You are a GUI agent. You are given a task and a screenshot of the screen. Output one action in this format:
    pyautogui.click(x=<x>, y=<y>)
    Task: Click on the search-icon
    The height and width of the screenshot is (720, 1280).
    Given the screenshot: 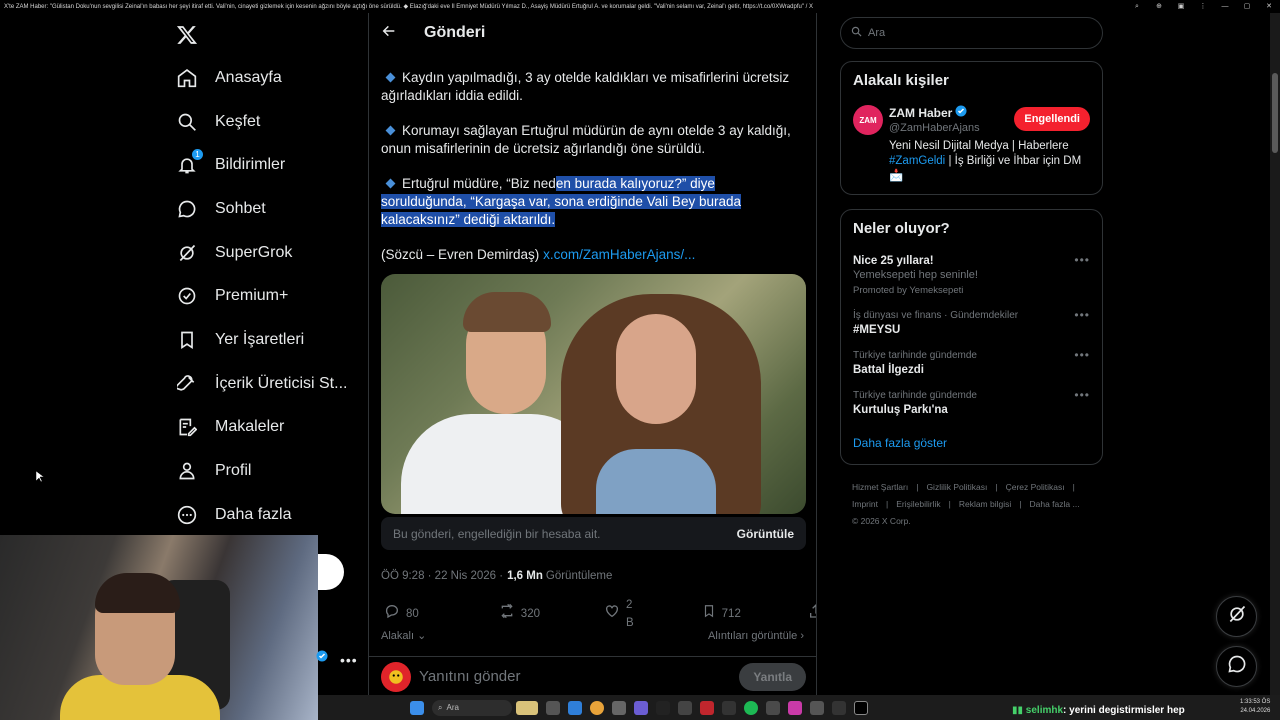 What is the action you would take?
    pyautogui.click(x=856, y=33)
    